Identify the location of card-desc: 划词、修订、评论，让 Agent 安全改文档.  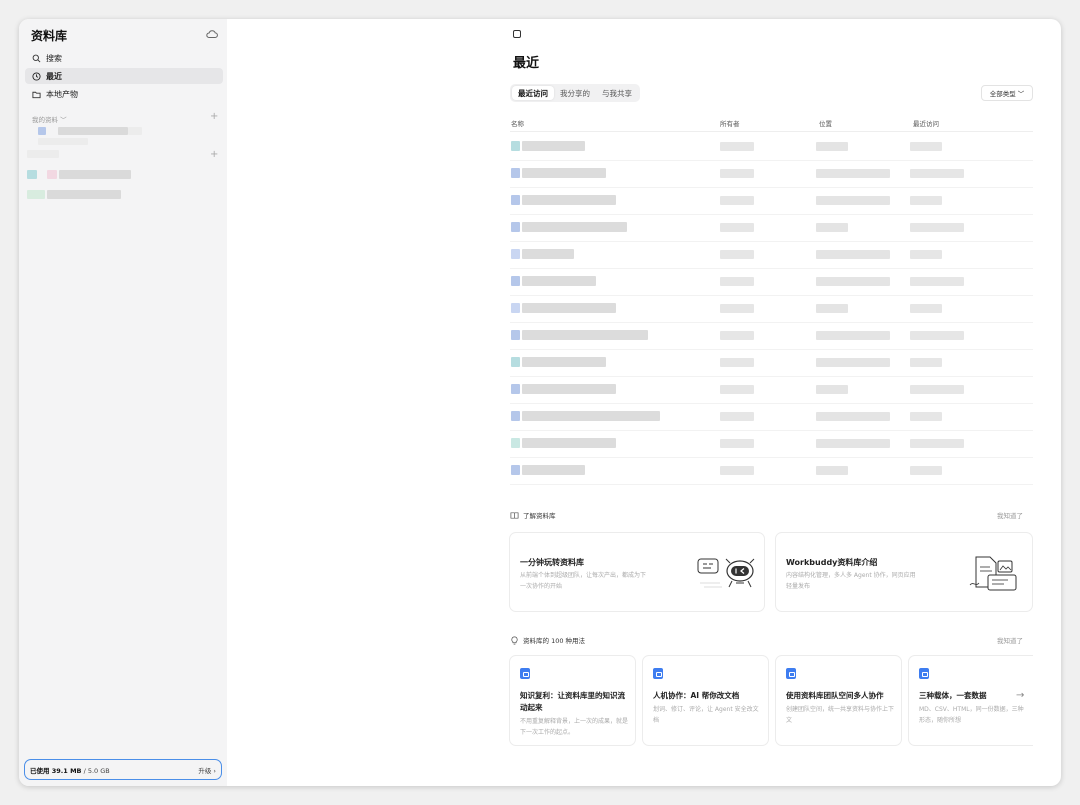
(706, 715).